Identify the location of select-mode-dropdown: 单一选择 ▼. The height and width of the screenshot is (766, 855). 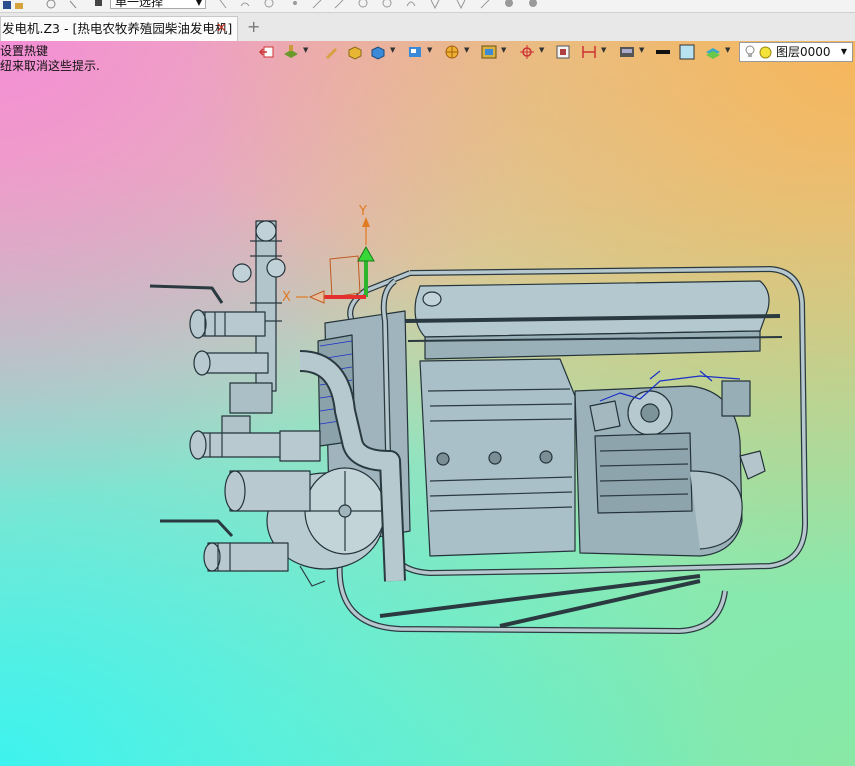
(158, 4).